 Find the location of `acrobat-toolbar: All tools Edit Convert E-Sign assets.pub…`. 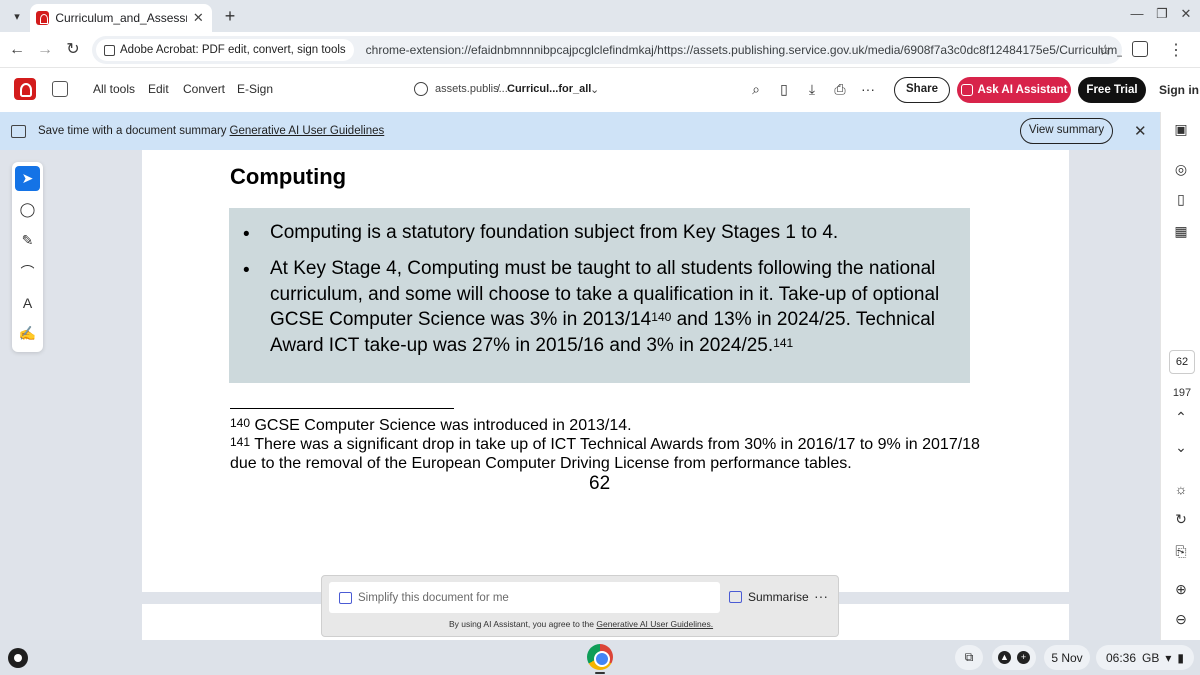

acrobat-toolbar: All tools Edit Convert E-Sign assets.pub… is located at coordinates (600, 90).